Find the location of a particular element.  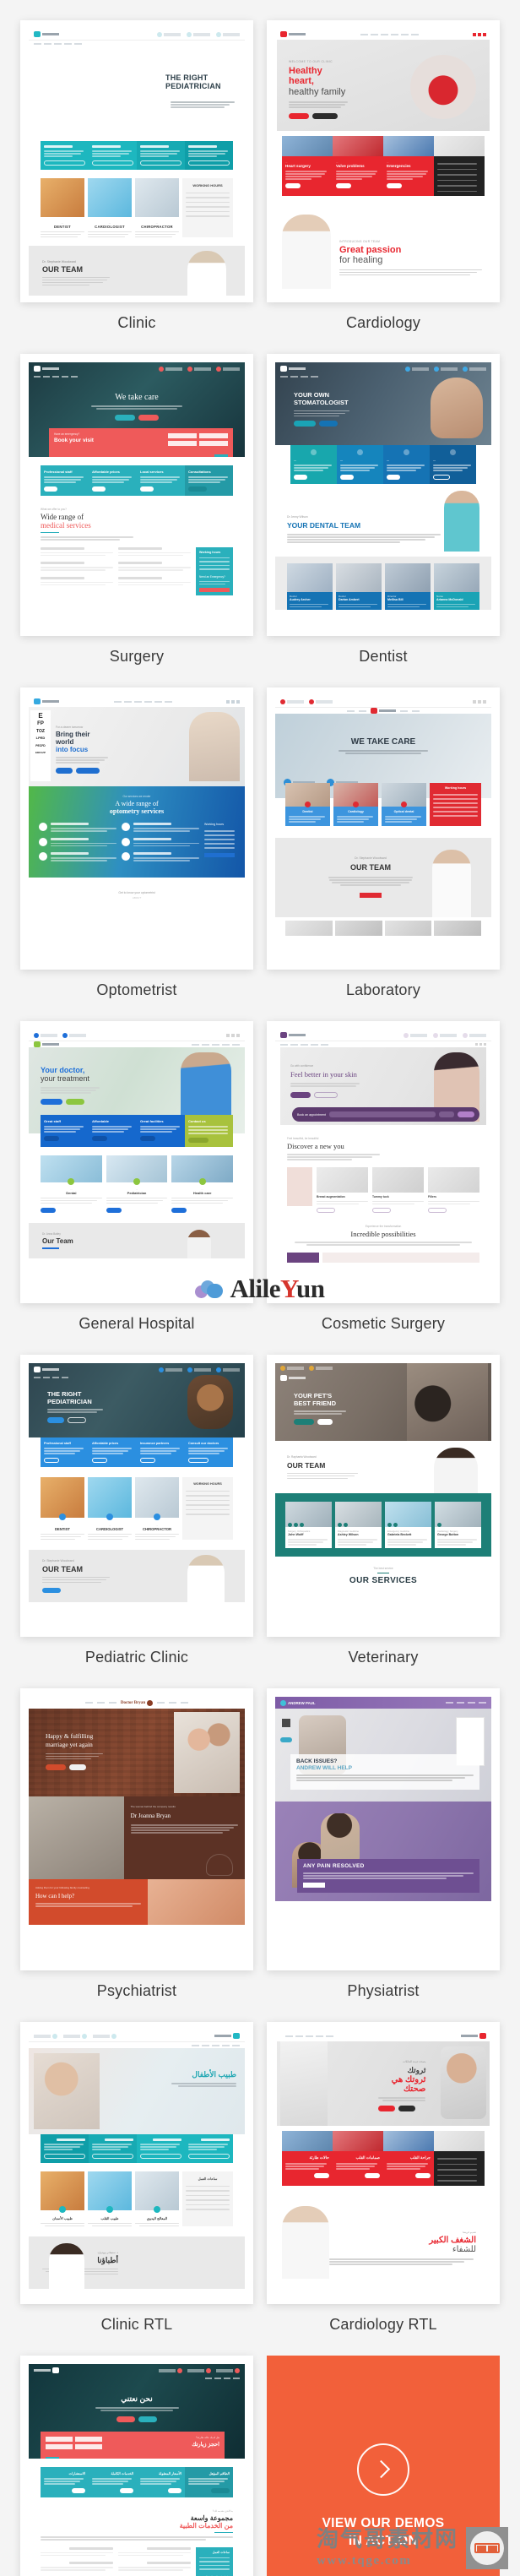

procedure-card: Breast augmentation is located at coordinates (342, 1189).